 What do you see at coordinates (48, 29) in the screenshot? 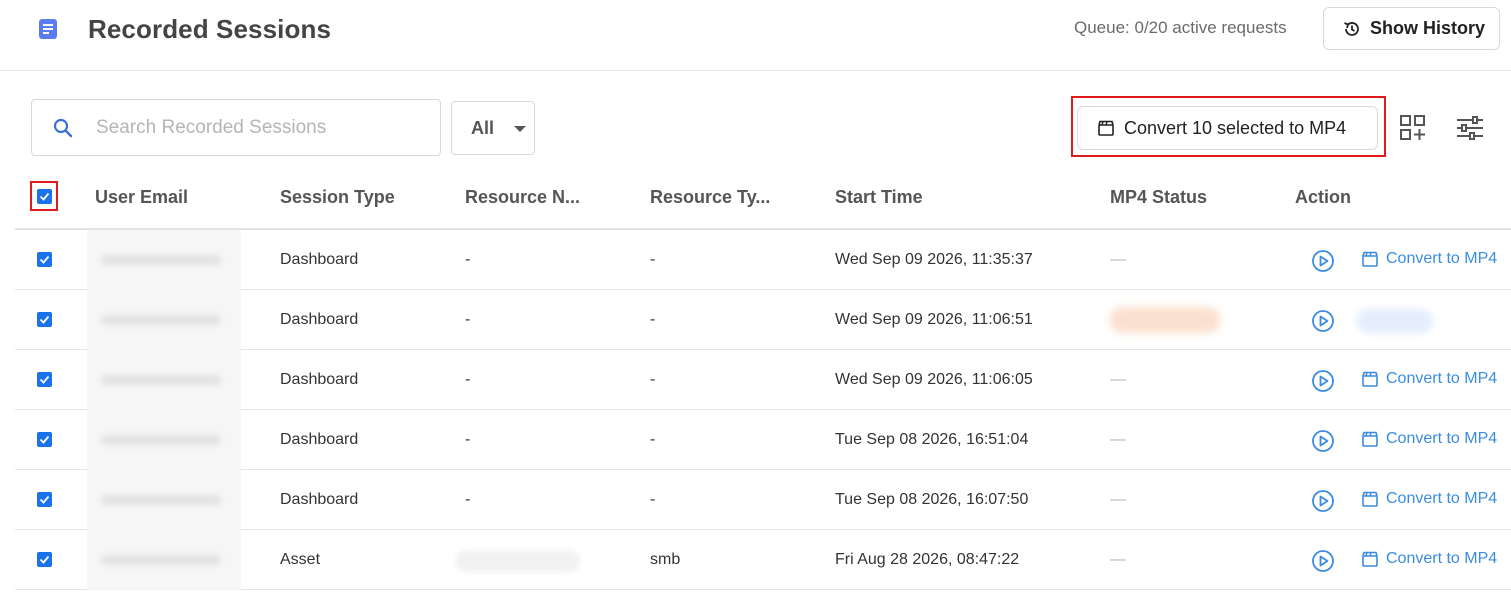
I see `document-icon` at bounding box center [48, 29].